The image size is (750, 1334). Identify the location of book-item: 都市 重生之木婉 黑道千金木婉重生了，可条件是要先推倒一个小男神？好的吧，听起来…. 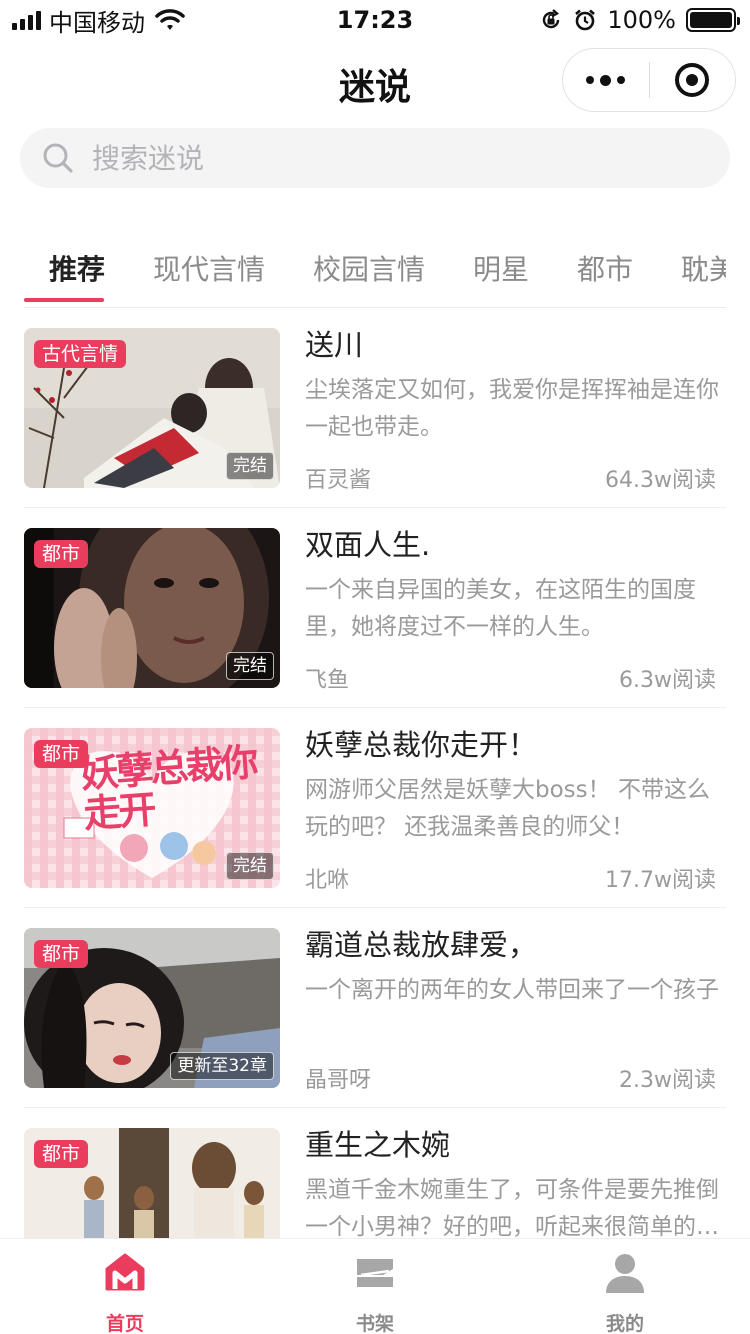
(375, 1173).